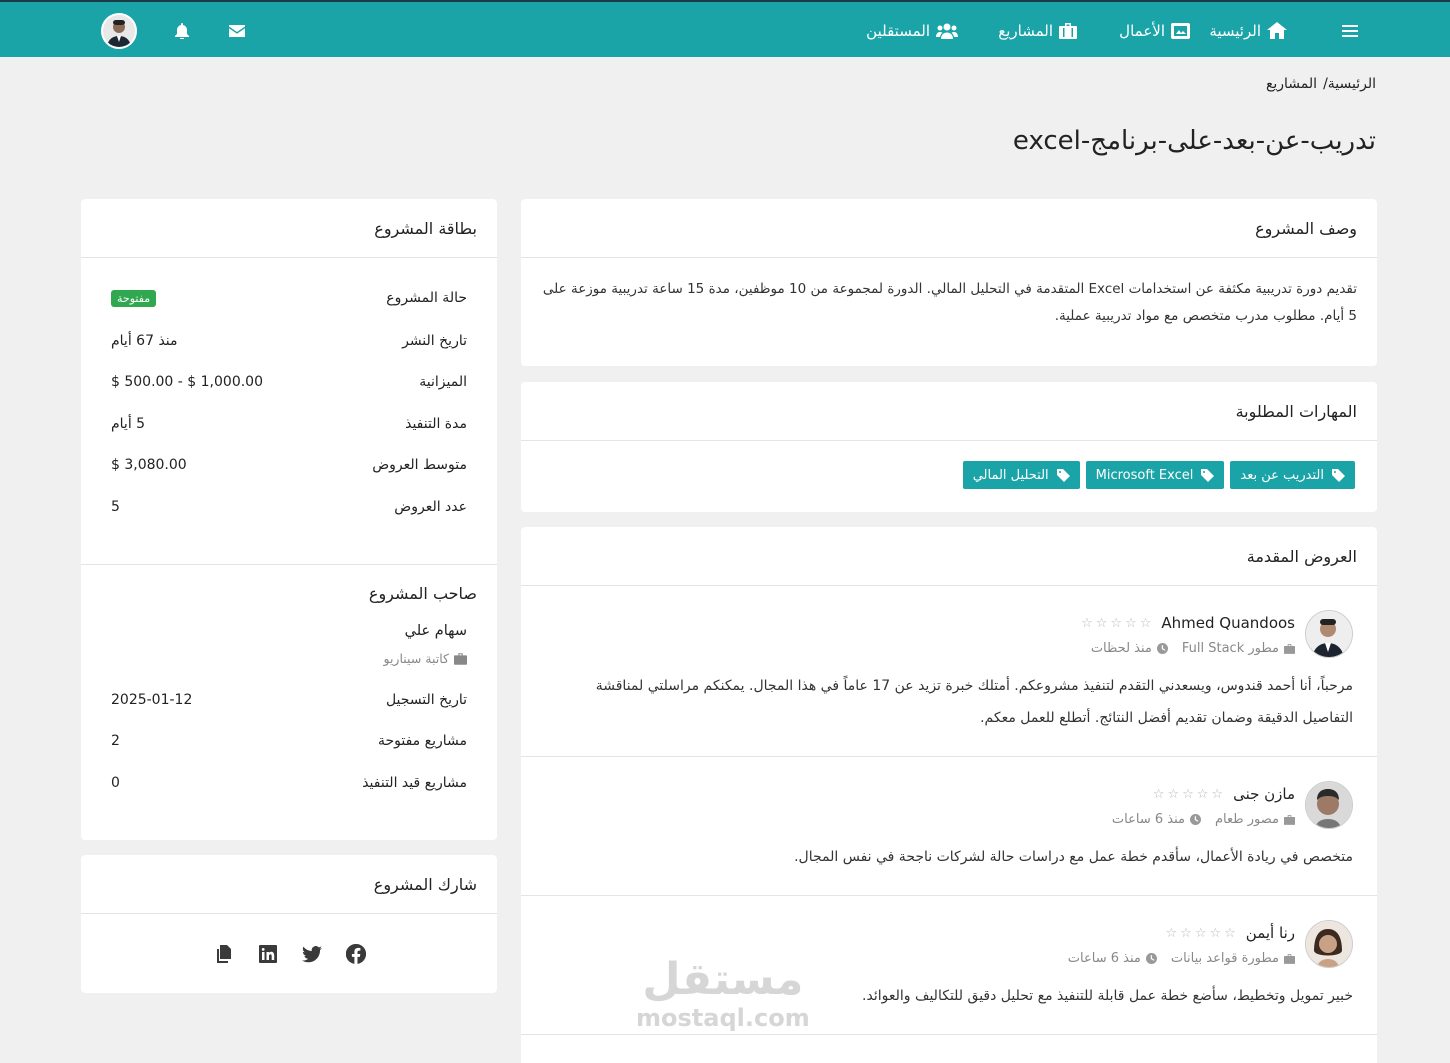 The width and height of the screenshot is (1450, 1063). I want to click on nav-freelancers: المستقلين, so click(912, 30).